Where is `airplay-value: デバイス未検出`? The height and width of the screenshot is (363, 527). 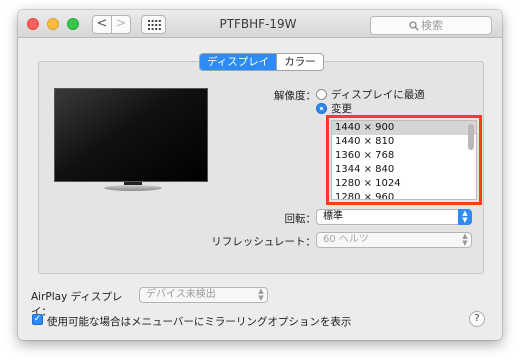
airplay-value: デバイス未検出 is located at coordinates (181, 294).